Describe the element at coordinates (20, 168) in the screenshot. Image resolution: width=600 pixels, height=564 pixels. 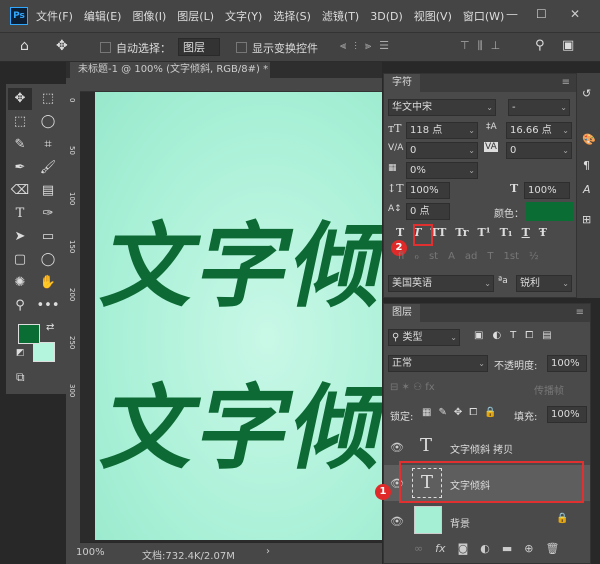
I see `eyedropper-tool-icon: ✒` at that location.